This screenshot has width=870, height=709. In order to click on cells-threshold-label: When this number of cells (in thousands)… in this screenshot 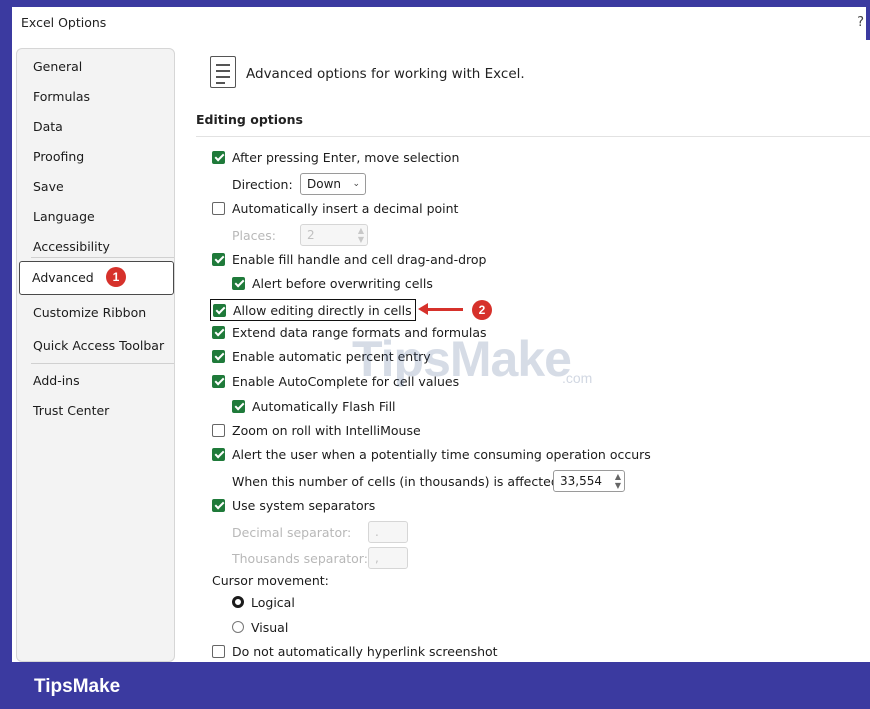, I will do `click(397, 481)`.